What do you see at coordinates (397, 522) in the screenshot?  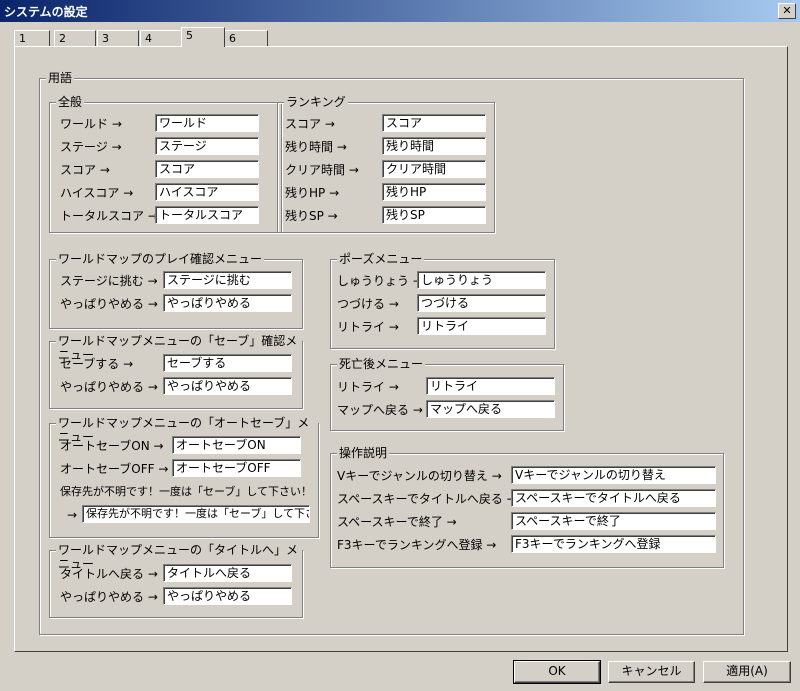 I see `controls-quit-label: スペースキーで終了 →` at bounding box center [397, 522].